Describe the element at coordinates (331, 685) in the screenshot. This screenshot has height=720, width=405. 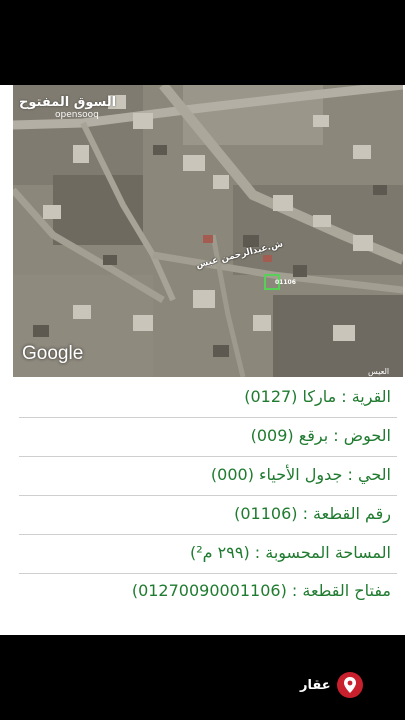
I see `aqar-logo: عقار` at that location.